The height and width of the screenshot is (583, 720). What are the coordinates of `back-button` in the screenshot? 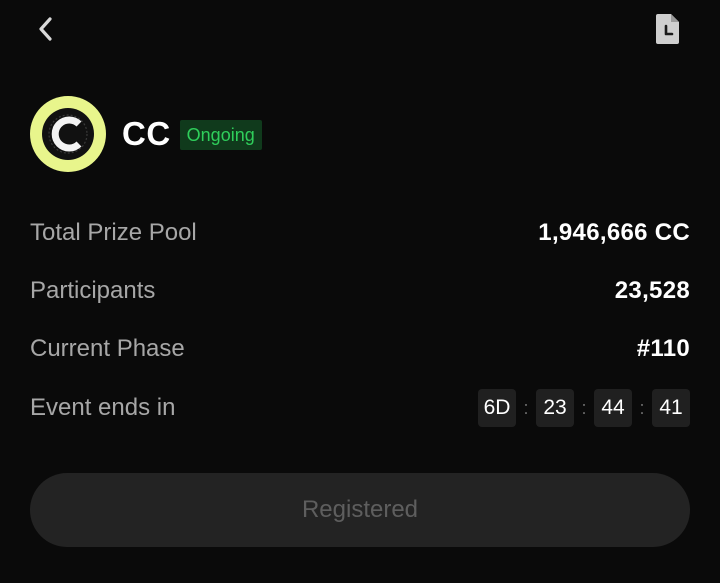 It's located at (45, 31).